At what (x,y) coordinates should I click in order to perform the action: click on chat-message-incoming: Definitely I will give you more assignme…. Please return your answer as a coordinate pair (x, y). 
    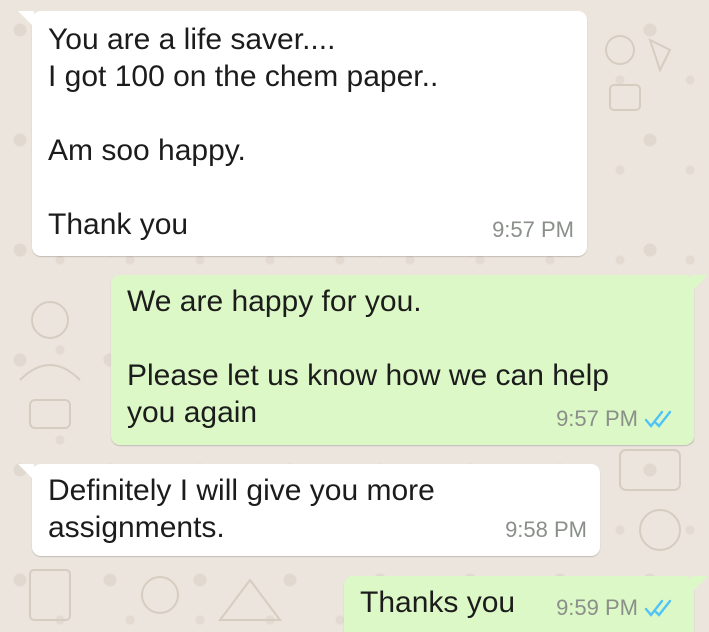
    Looking at the image, I should click on (309, 510).